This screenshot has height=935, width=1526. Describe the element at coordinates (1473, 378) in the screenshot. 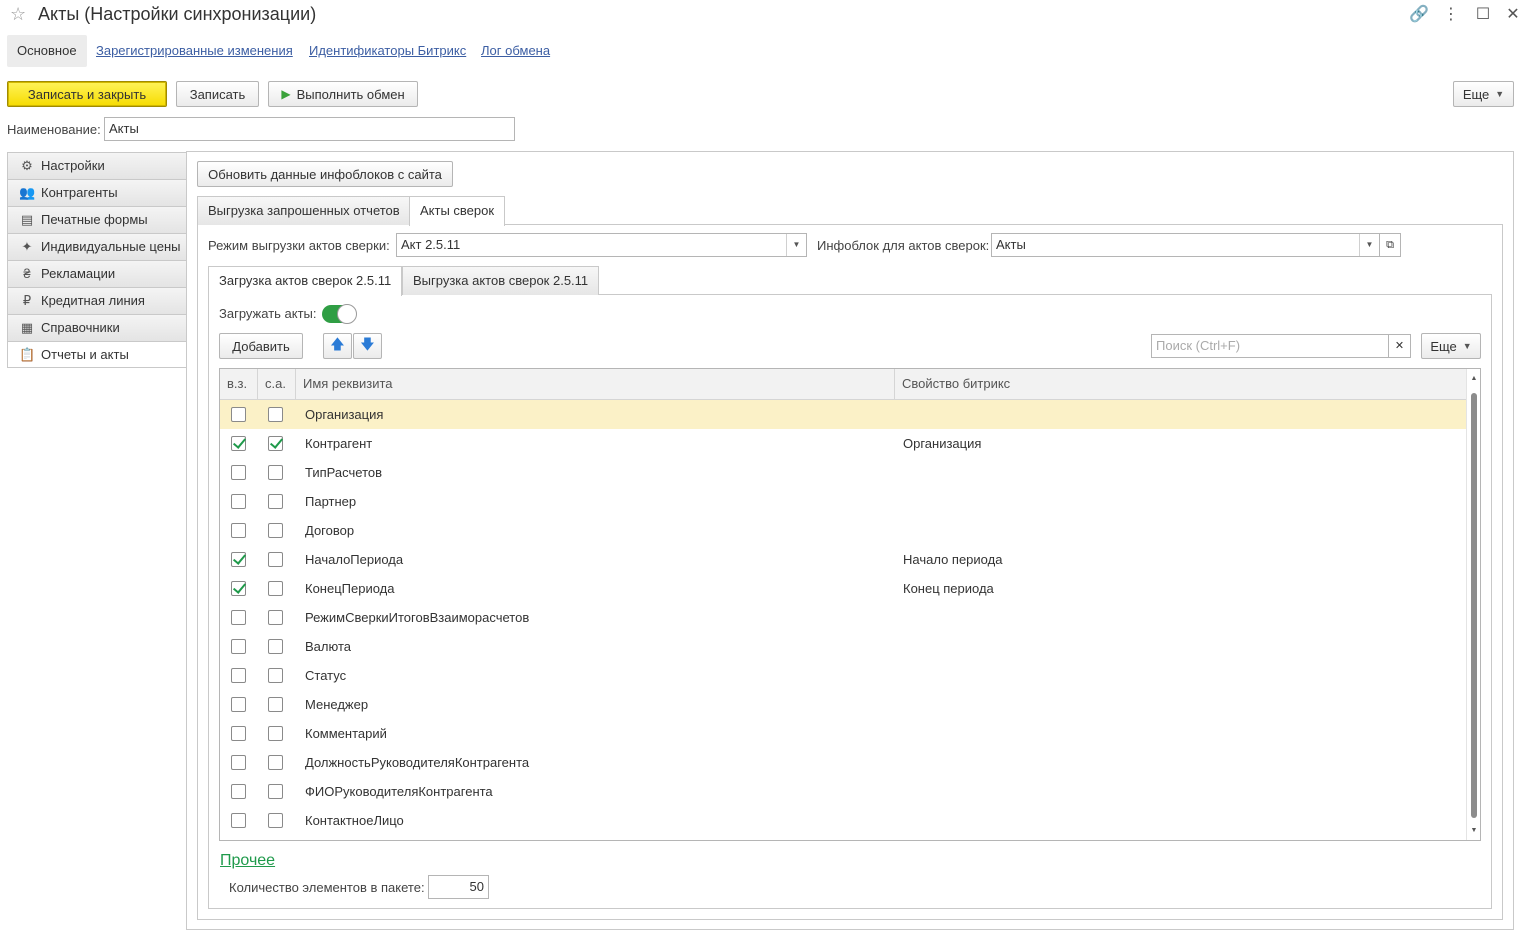

I see `scroll-up-icon: ▲` at that location.